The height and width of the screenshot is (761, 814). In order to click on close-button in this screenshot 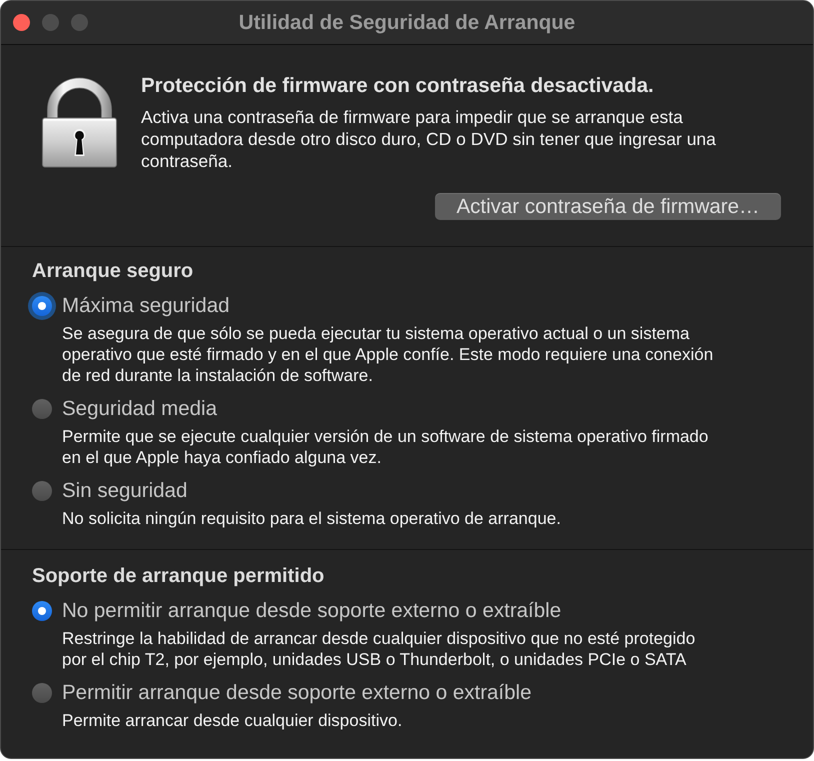, I will do `click(21, 22)`.